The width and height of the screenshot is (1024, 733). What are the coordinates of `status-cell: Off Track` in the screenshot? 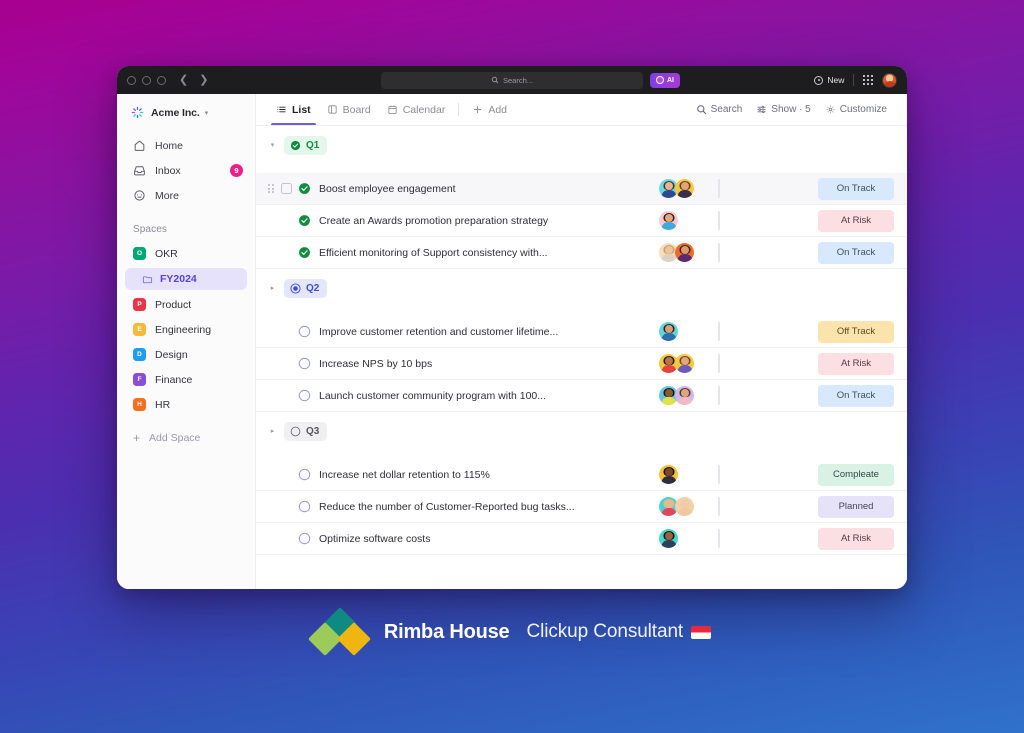 It's located at (856, 331).